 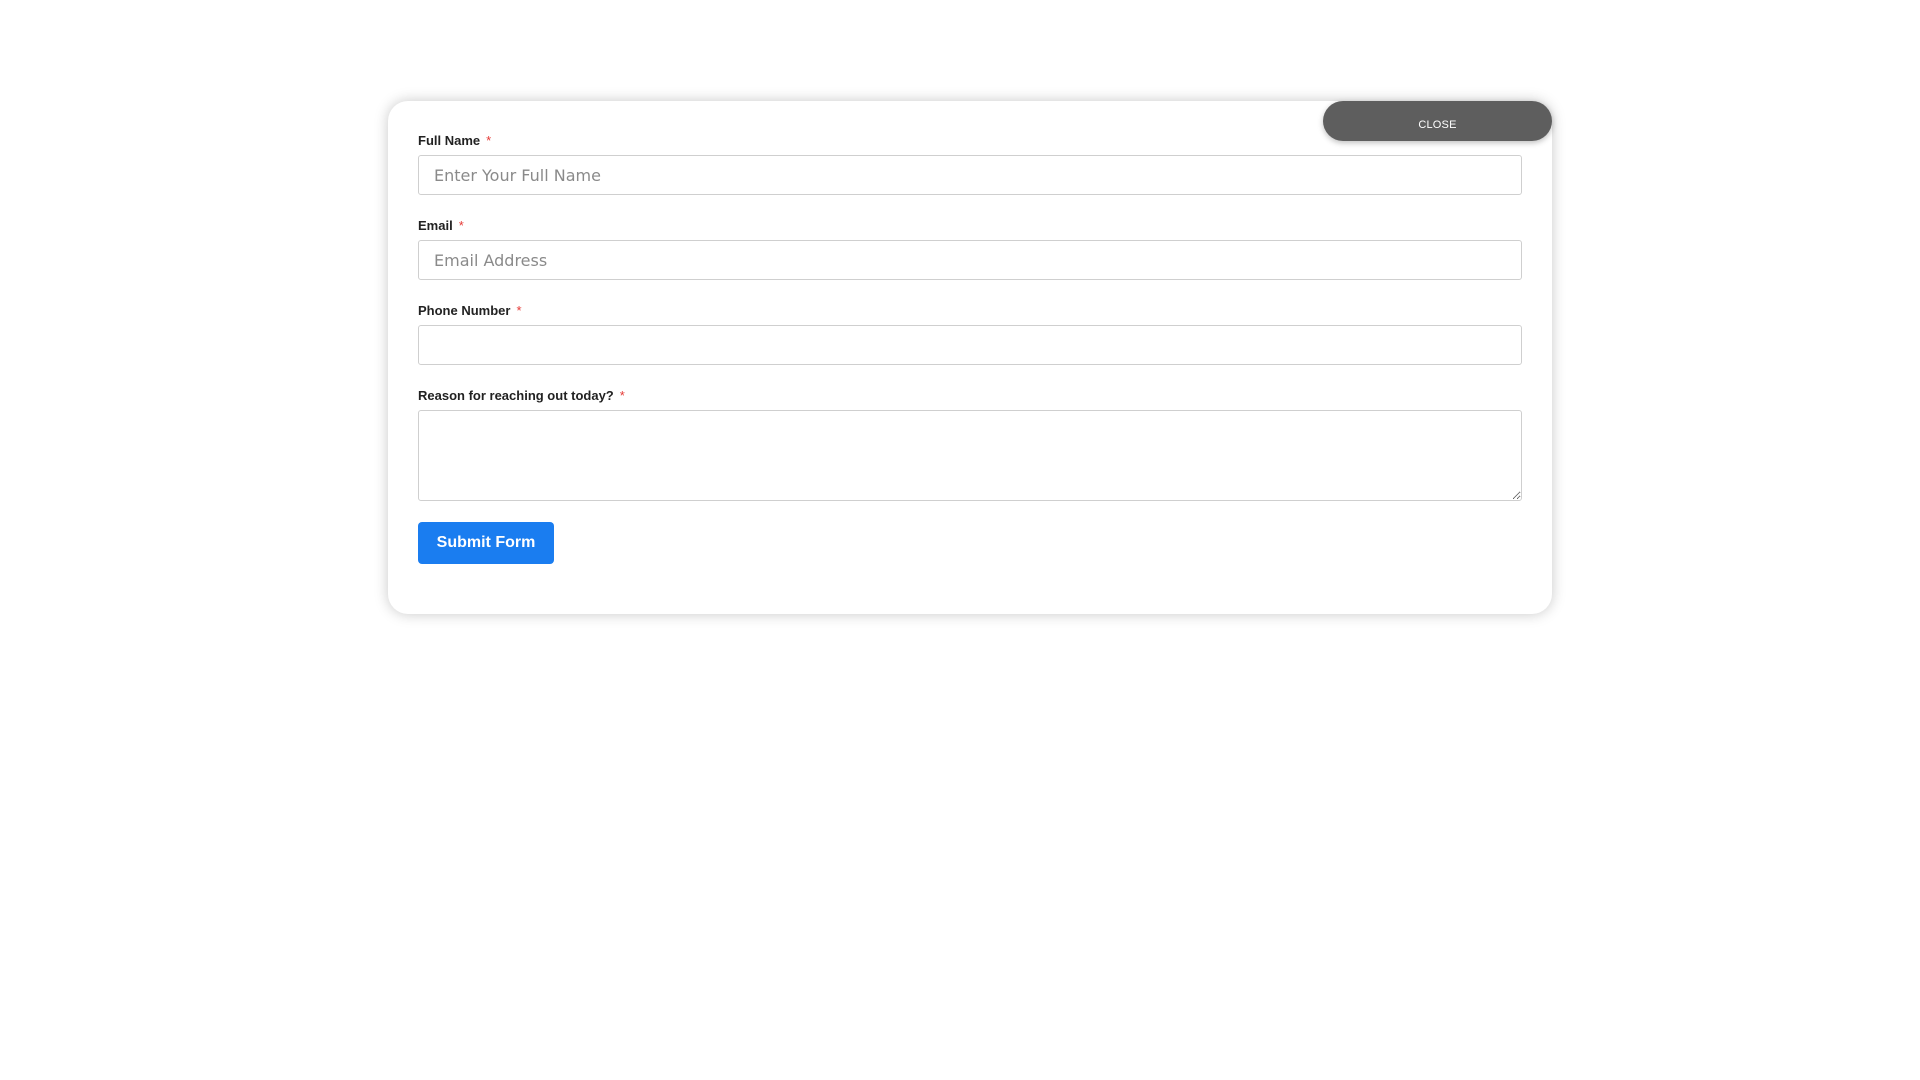 I want to click on phone-number-input, so click(x=970, y=345).